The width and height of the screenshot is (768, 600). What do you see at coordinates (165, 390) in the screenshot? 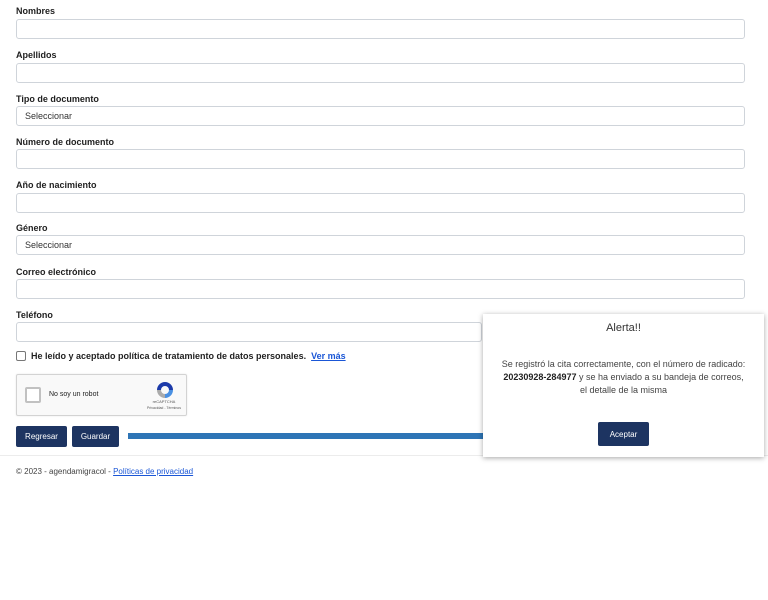
I see `recaptcha-logo-icon` at bounding box center [165, 390].